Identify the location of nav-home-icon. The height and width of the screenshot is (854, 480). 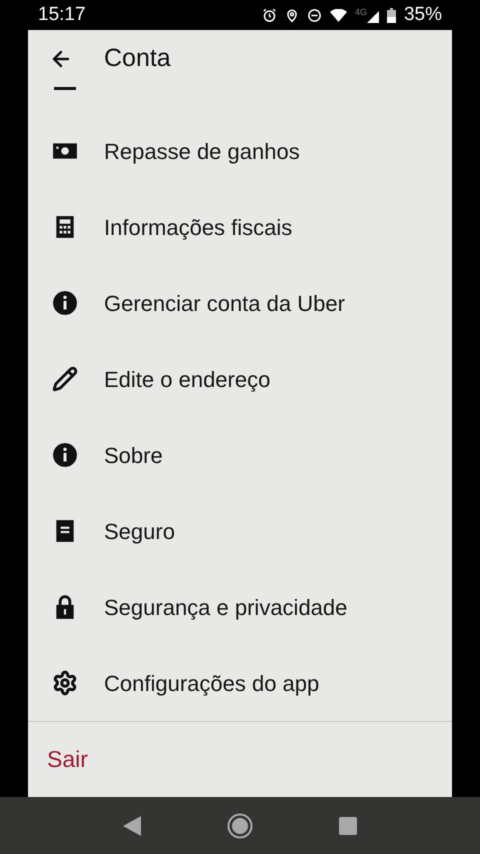
(240, 825).